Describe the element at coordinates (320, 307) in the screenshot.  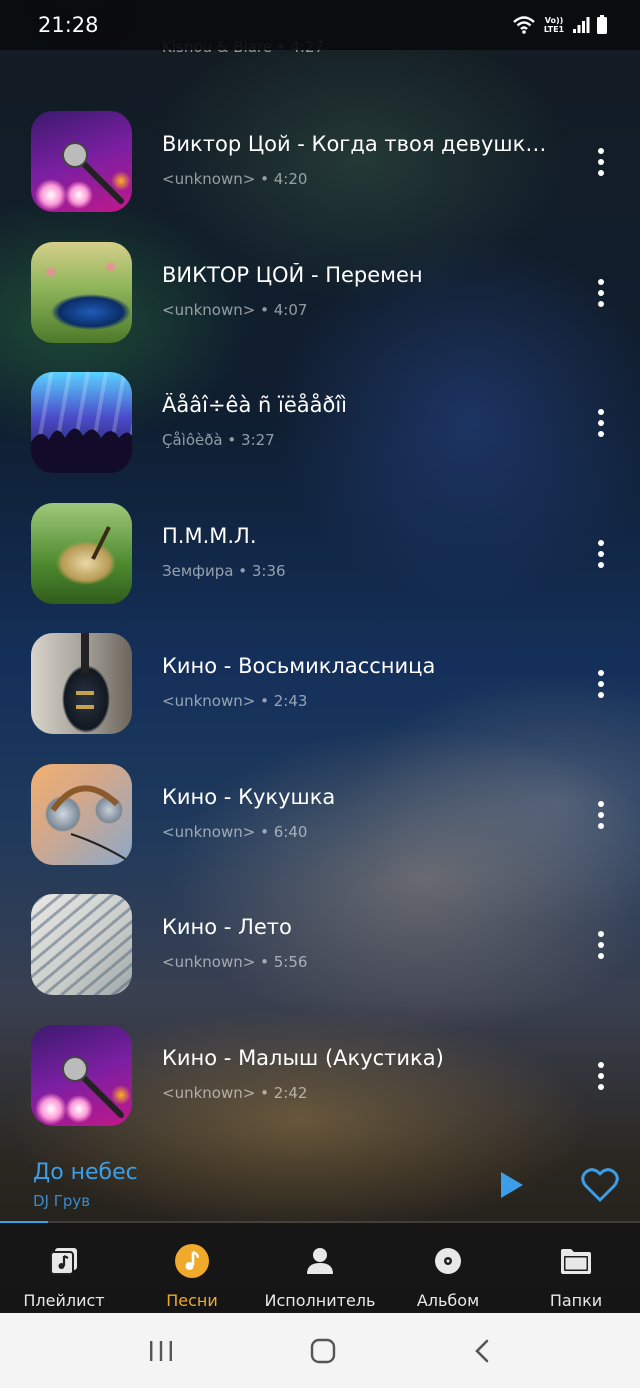
I see `song-row: ВИКТОР ЦОЙ - Перемен <unknown> • 4:07` at that location.